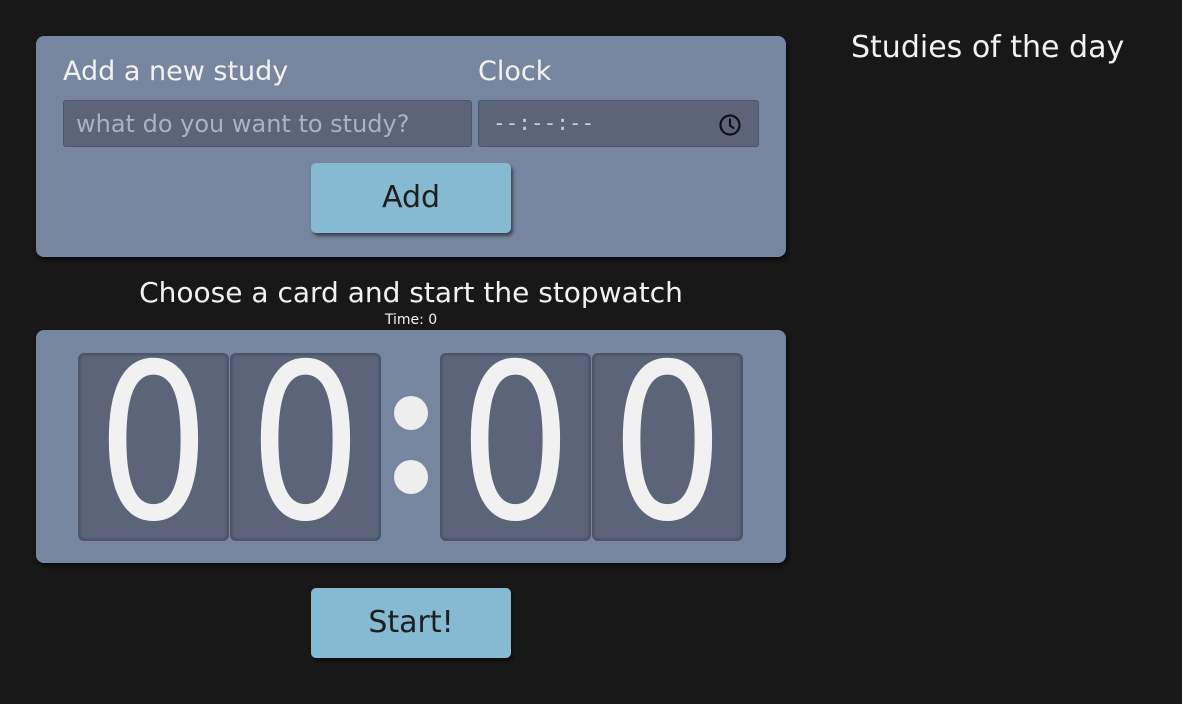 The width and height of the screenshot is (1182, 704). I want to click on stopwatch-title: Choose a card and start the stopwatch, so click(411, 292).